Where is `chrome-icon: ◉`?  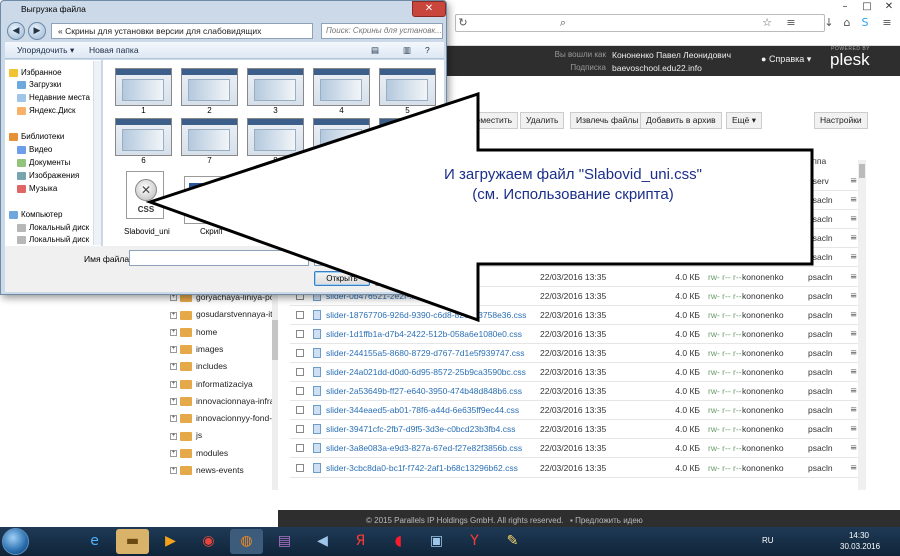
chrome-icon: ◉ is located at coordinates (208, 541).